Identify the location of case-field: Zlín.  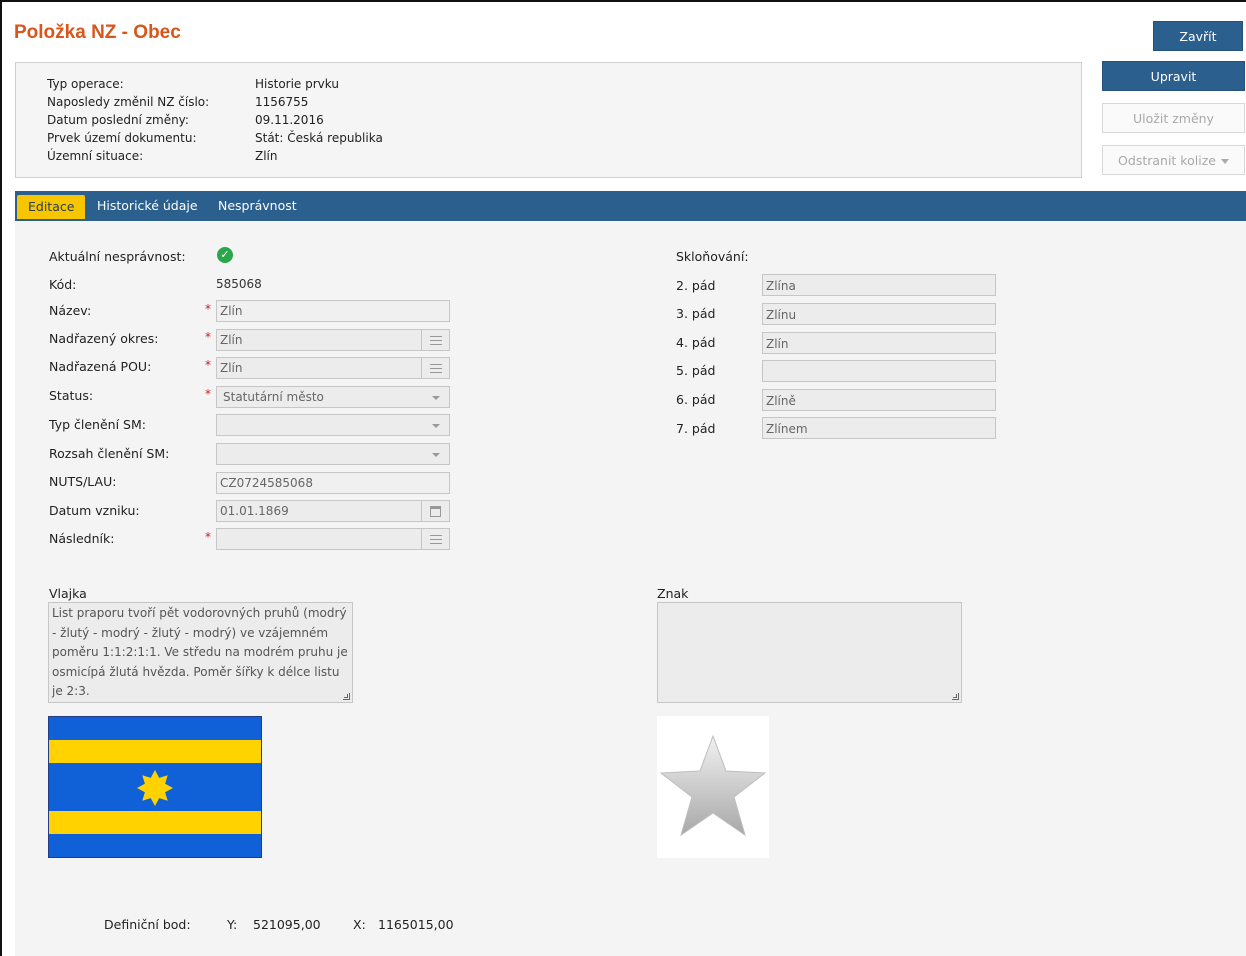
(879, 343).